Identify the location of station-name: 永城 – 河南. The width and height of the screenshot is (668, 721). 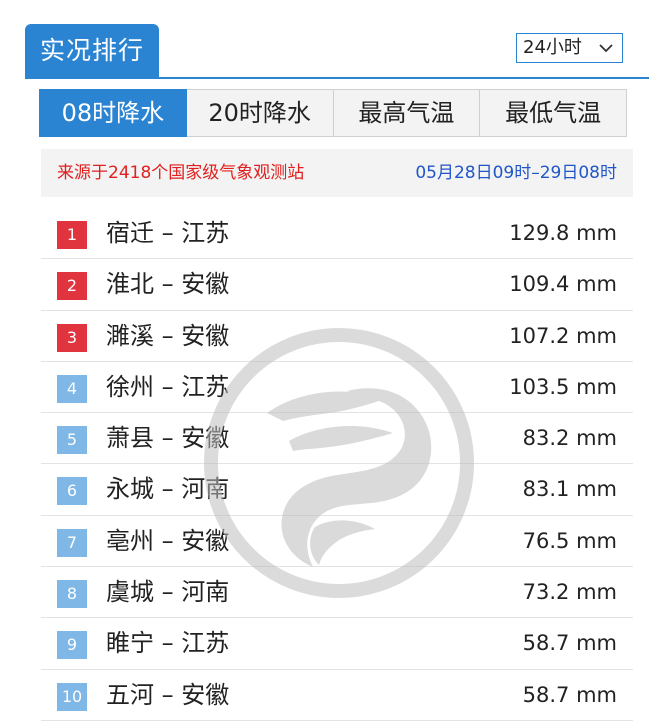
(168, 489).